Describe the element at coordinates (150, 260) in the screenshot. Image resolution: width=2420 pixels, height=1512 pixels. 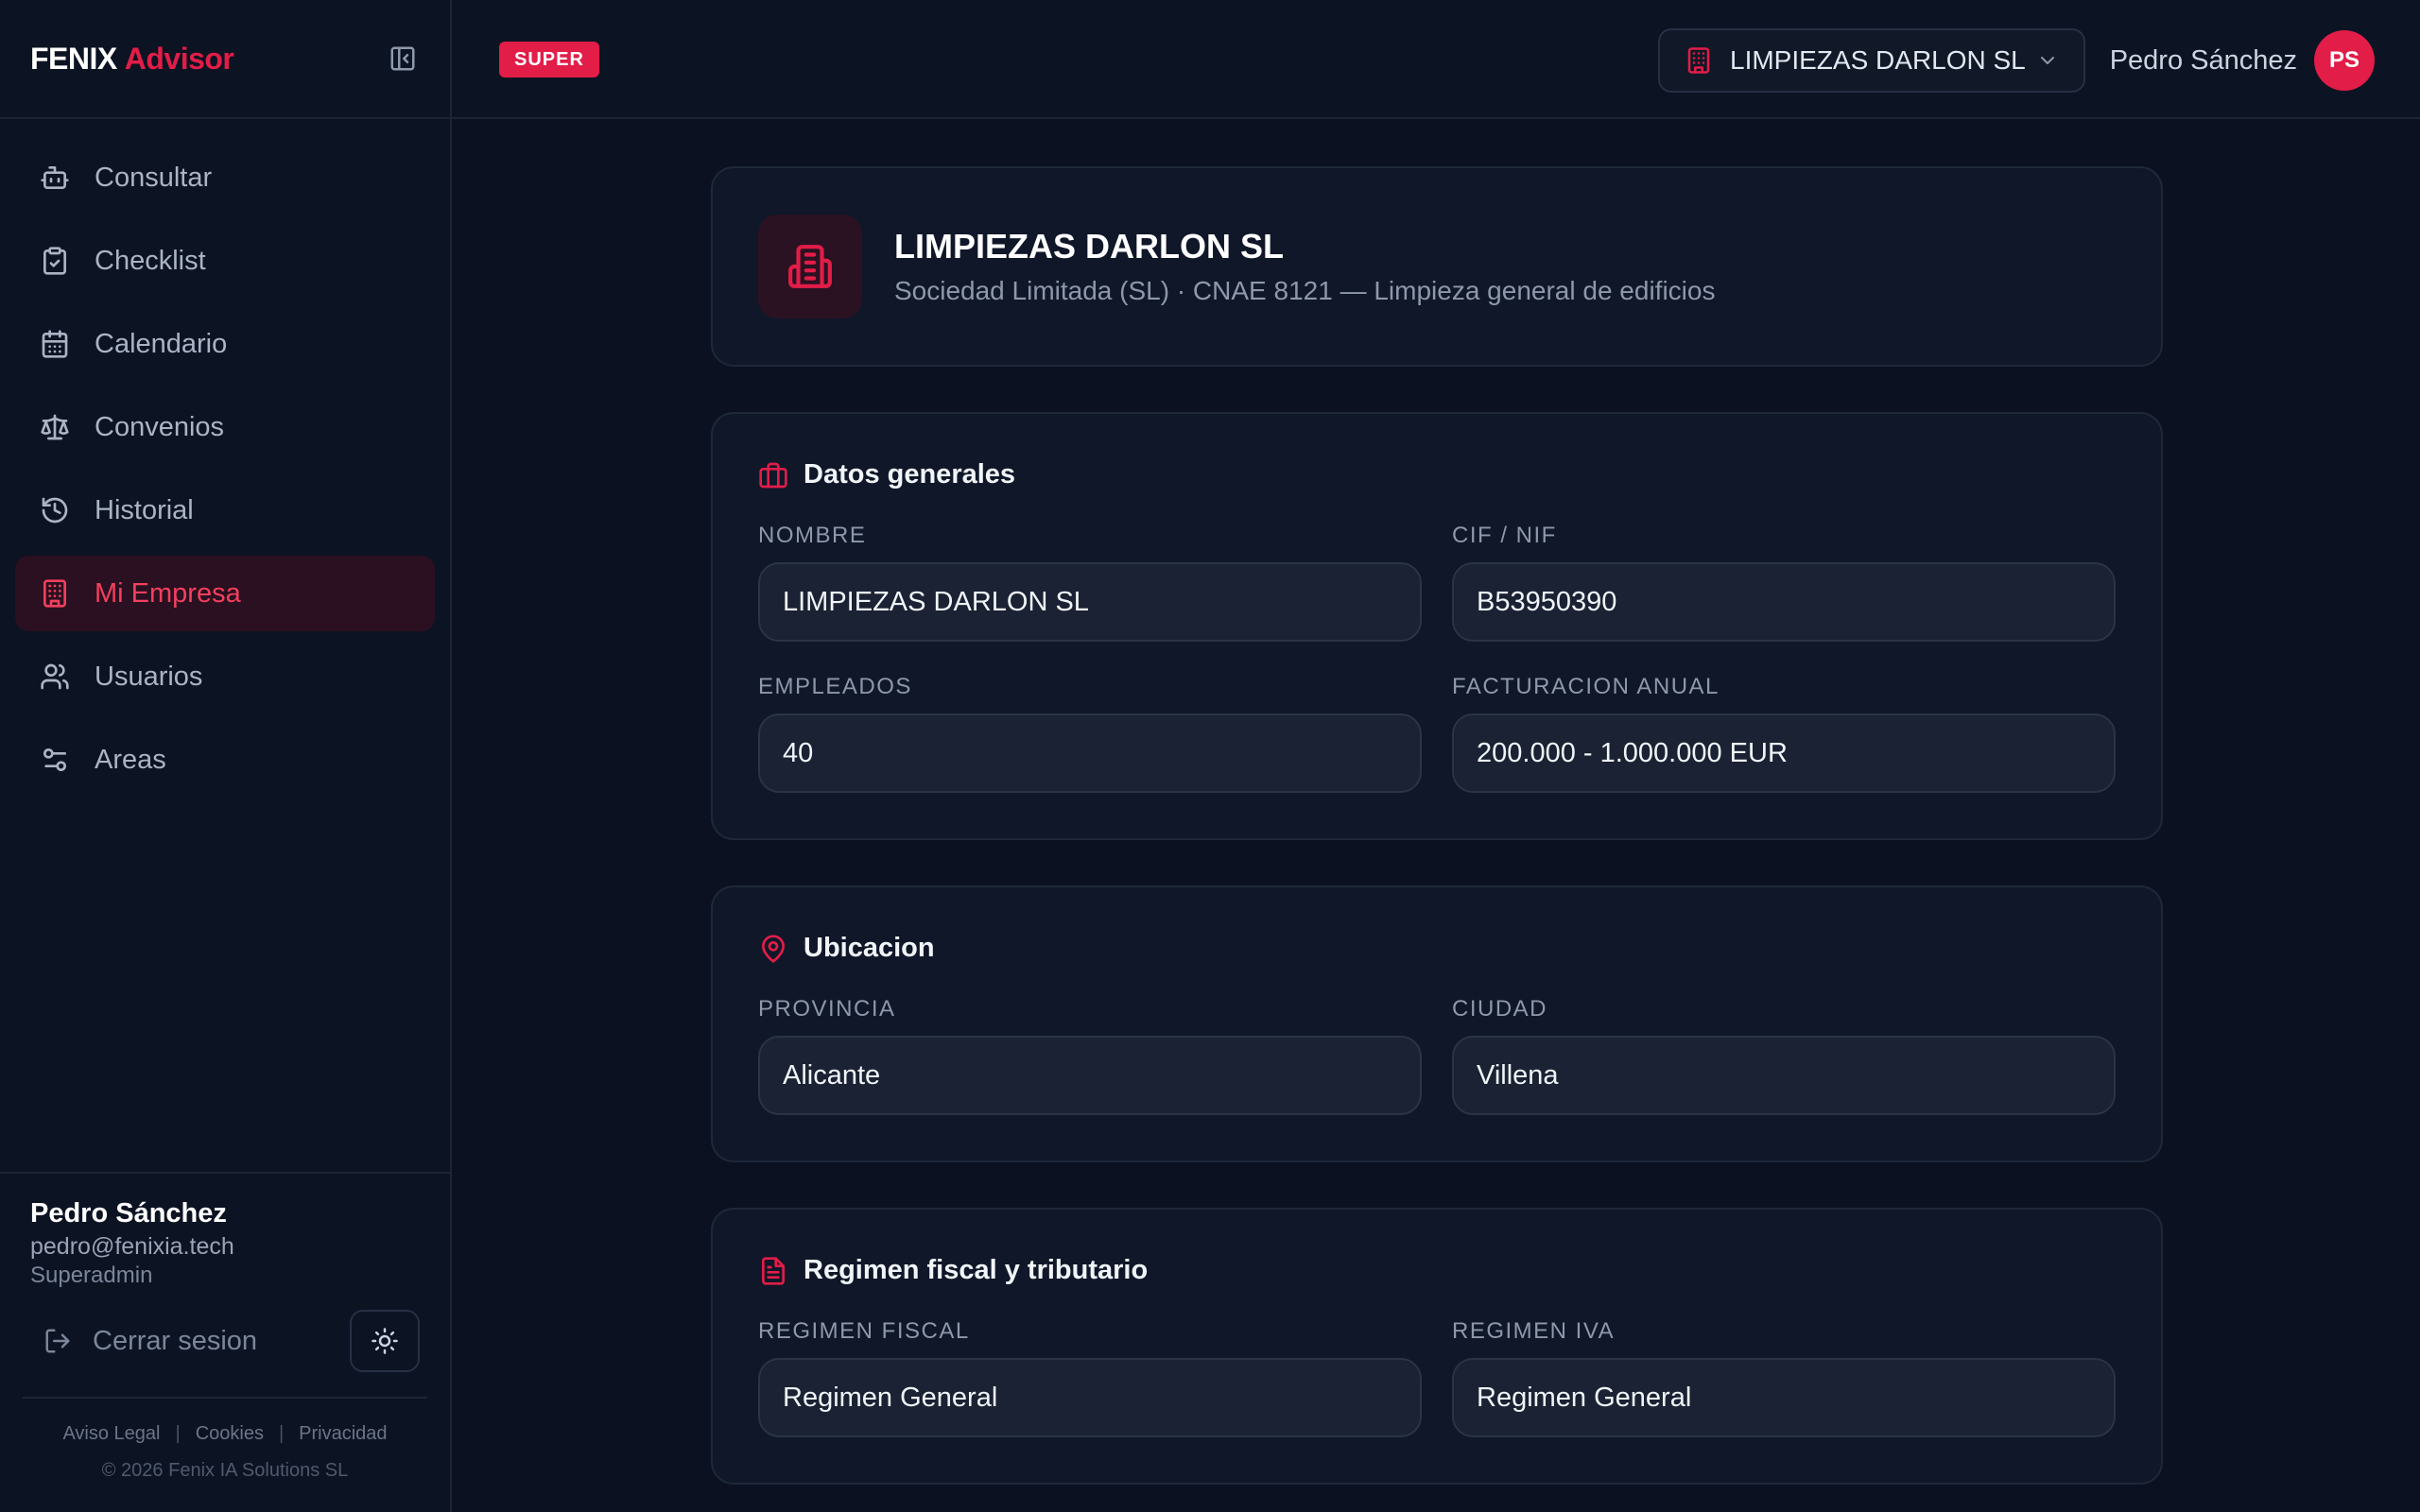
I see `sidebar-item-label: Checklist` at that location.